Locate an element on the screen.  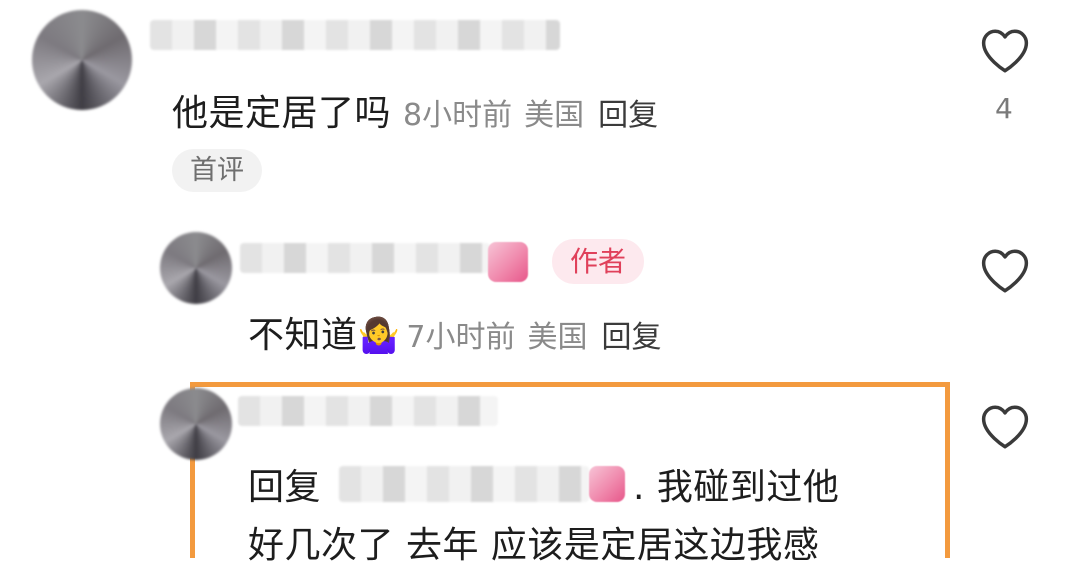
author-badge-wrap: 作者 is located at coordinates (598, 261).